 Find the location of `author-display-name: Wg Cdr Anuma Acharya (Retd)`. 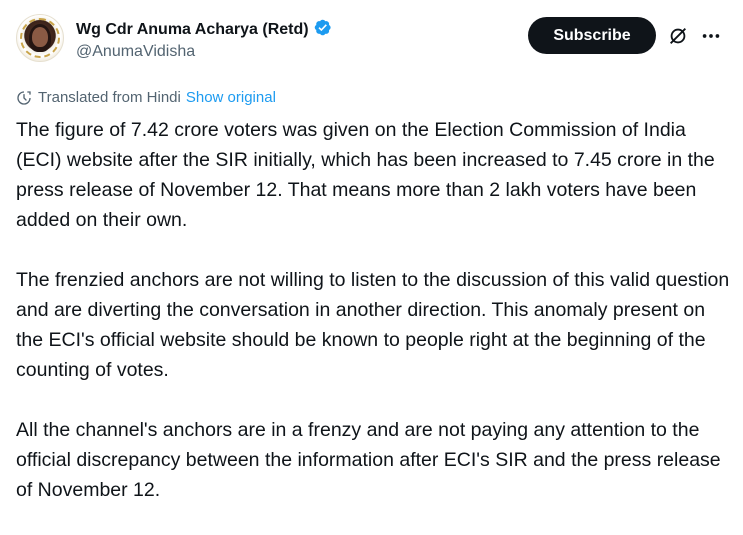

author-display-name: Wg Cdr Anuma Acharya (Retd) is located at coordinates (192, 29).